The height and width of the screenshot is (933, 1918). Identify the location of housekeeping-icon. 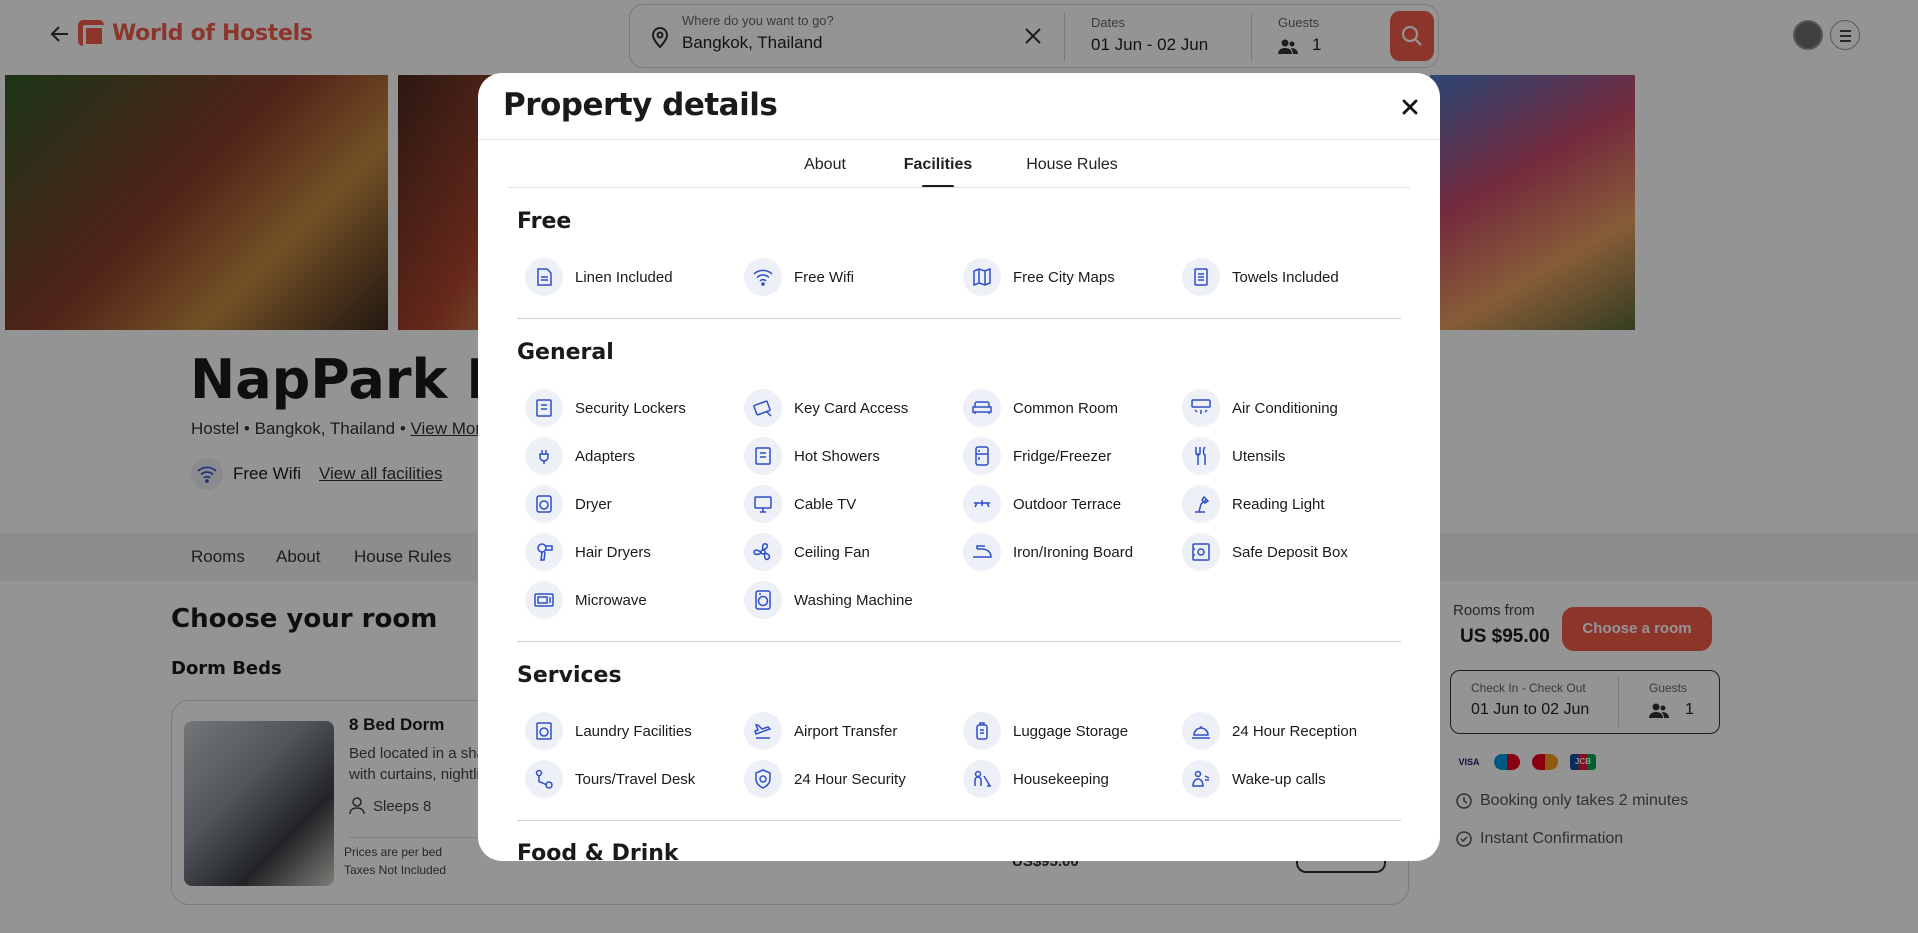
(982, 779).